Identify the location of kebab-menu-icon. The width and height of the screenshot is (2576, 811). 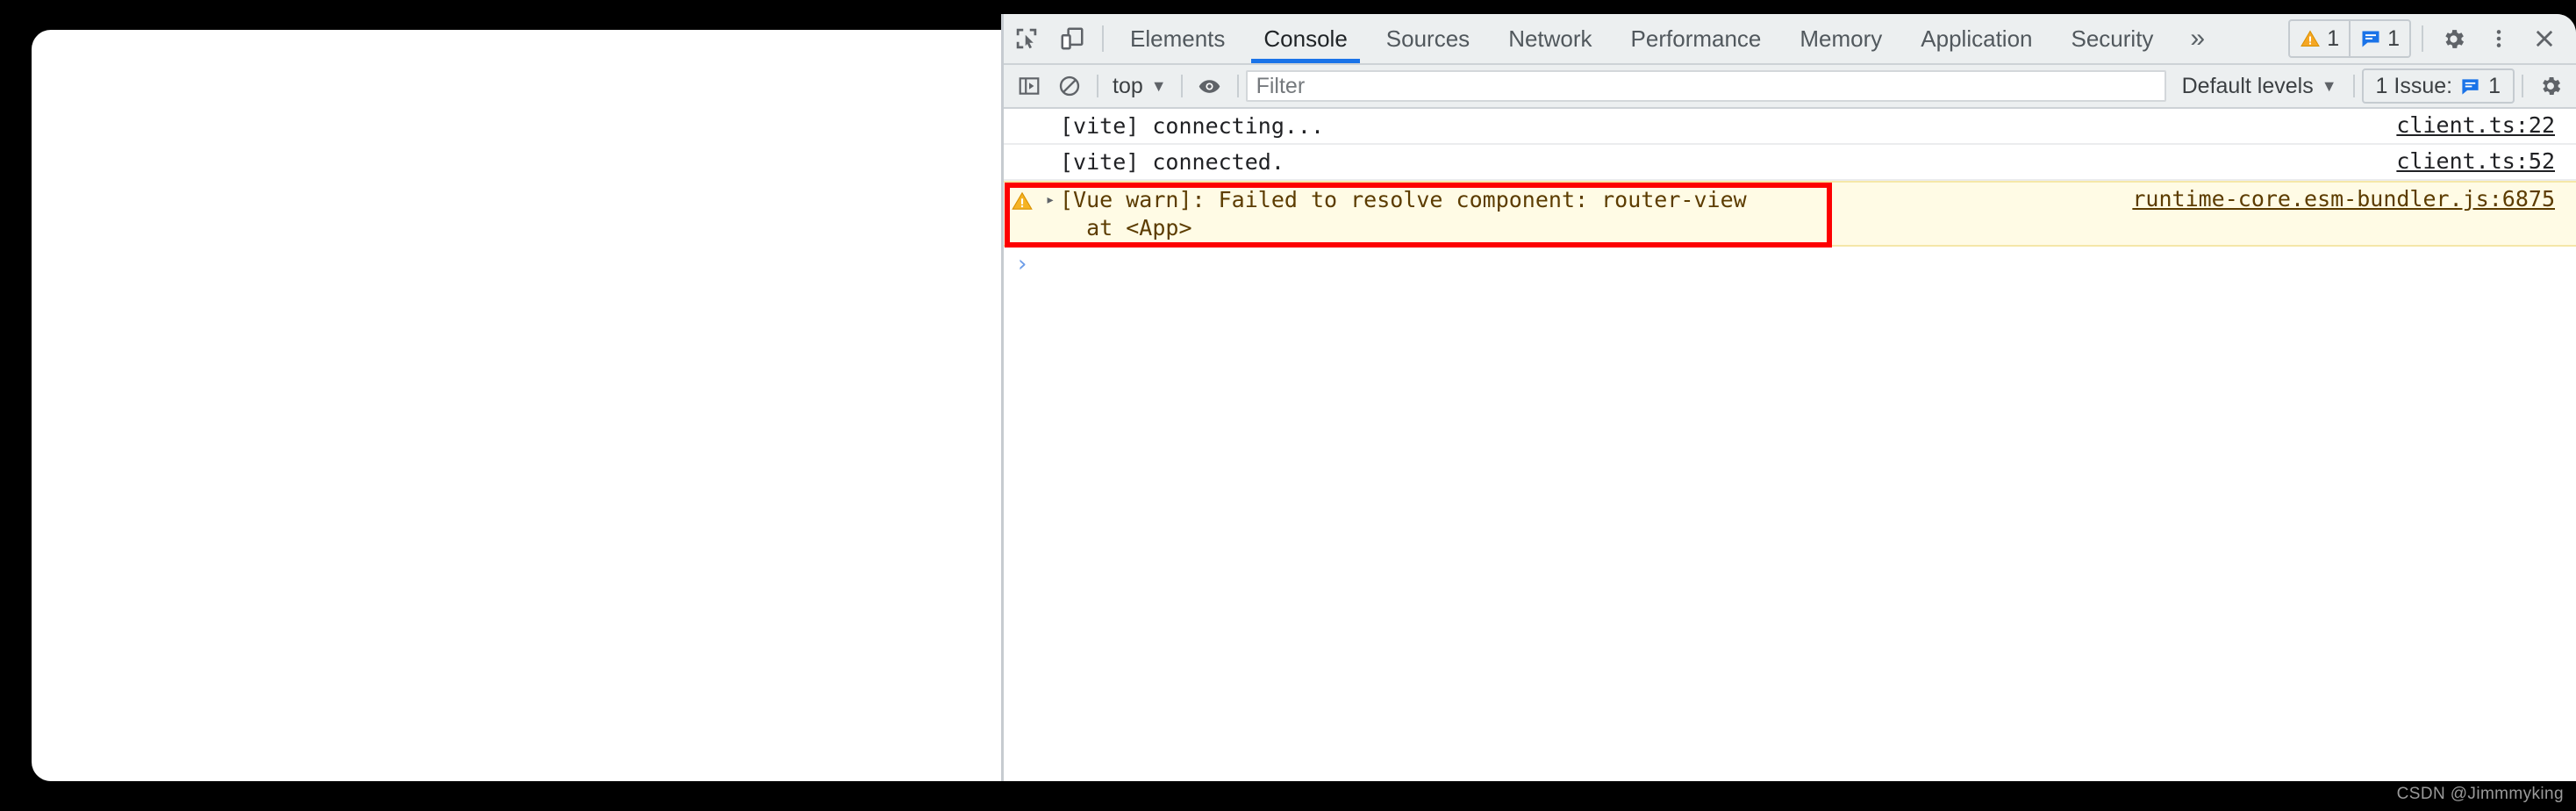
(2498, 38).